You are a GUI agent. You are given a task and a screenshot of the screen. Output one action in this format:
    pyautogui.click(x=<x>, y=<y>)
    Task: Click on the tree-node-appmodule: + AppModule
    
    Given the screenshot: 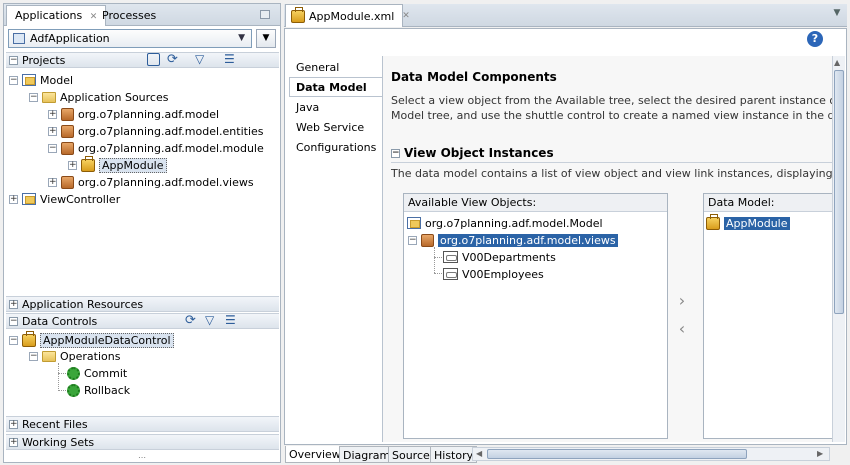 What is the action you would take?
    pyautogui.click(x=117, y=164)
    